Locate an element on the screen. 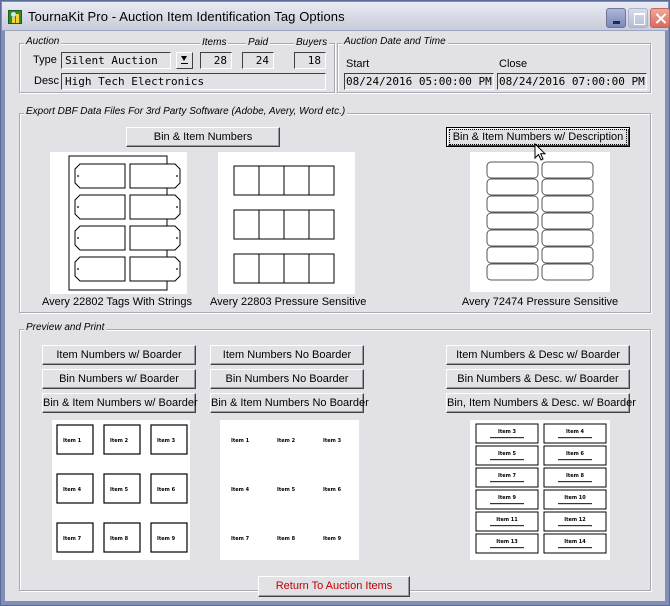 The width and height of the screenshot is (670, 606). export-bin-item-button: Bin & Item Numbers is located at coordinates (203, 137).